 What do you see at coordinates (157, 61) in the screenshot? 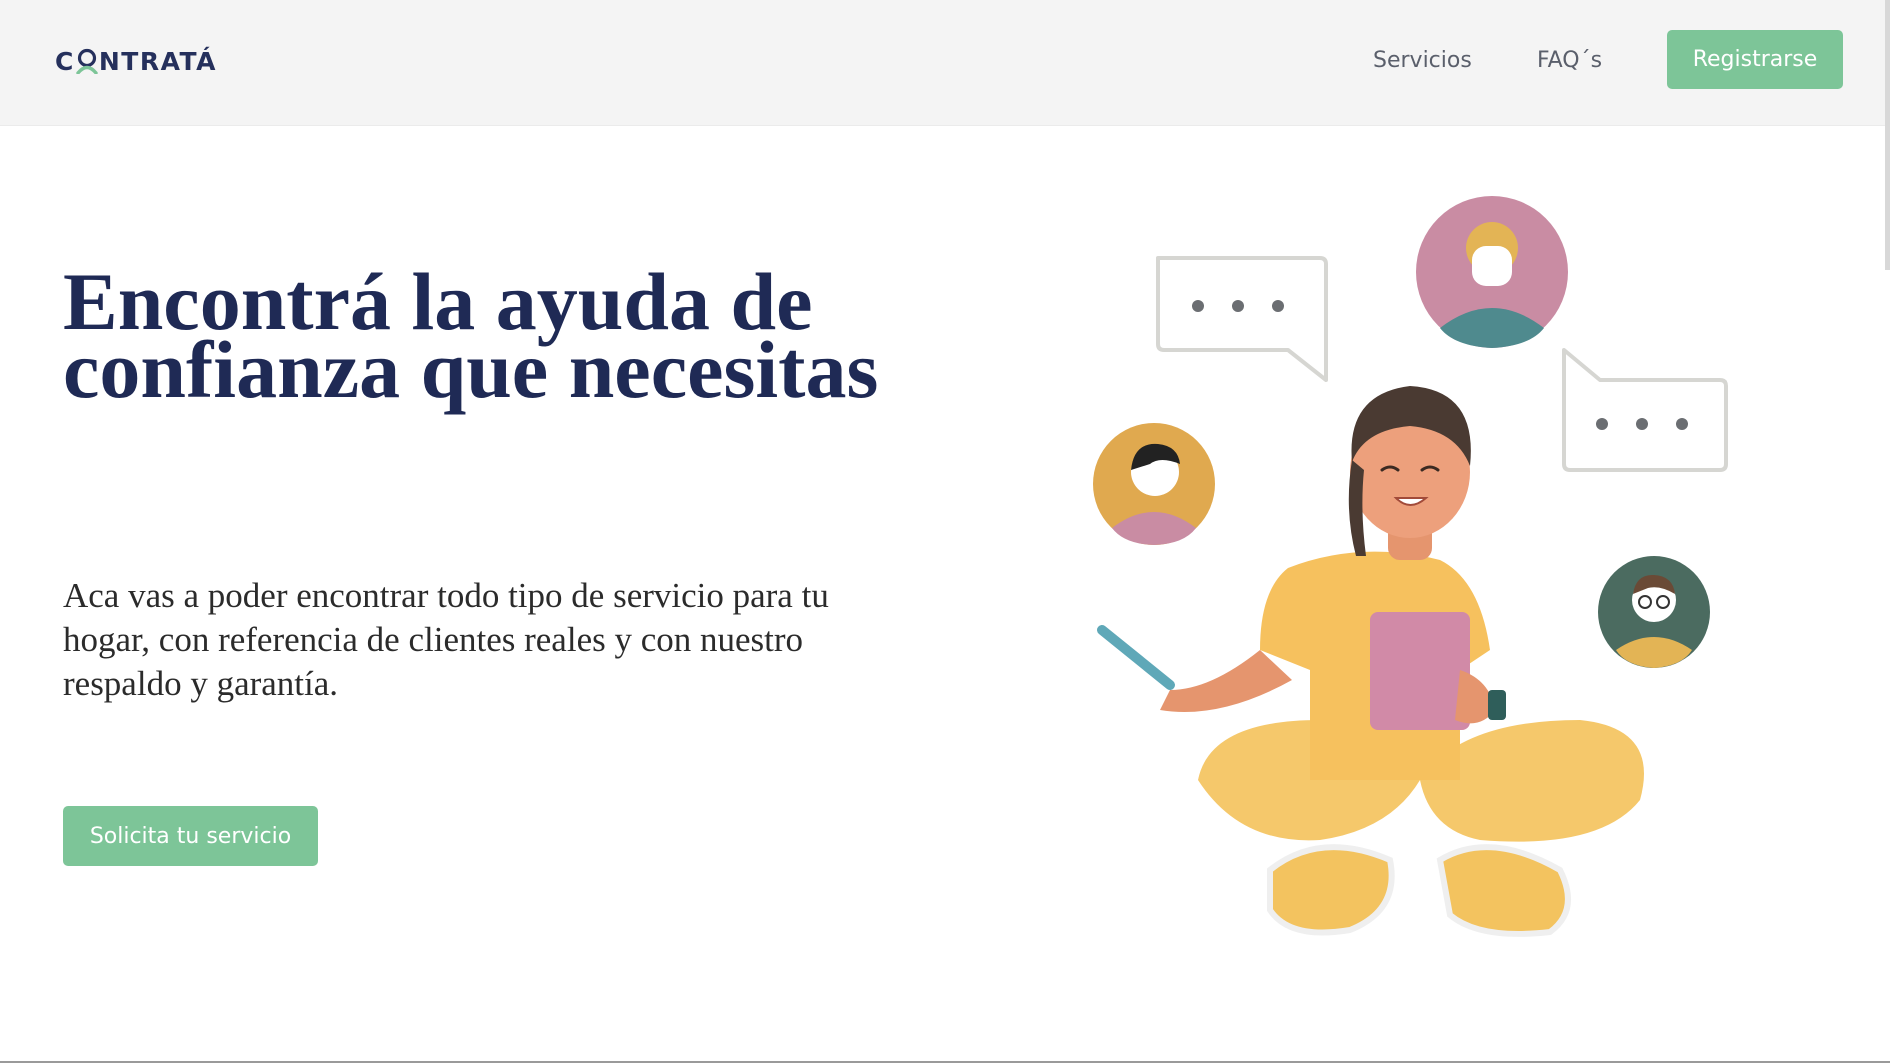
I see `logo-letters-ntrata: NTRATÁ` at bounding box center [157, 61].